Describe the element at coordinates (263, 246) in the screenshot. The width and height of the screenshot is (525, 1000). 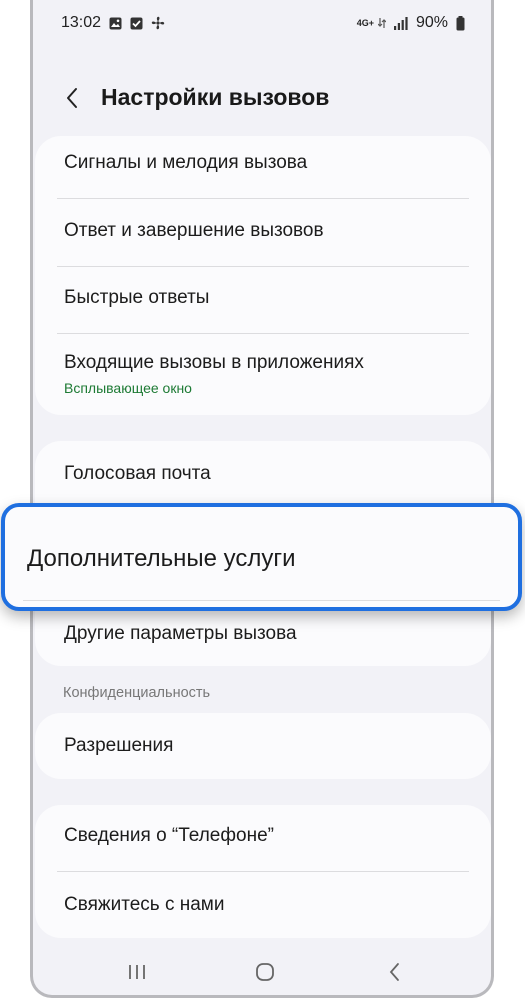
I see `menu-item-answer-end: Ответ и завершение вызовов` at that location.